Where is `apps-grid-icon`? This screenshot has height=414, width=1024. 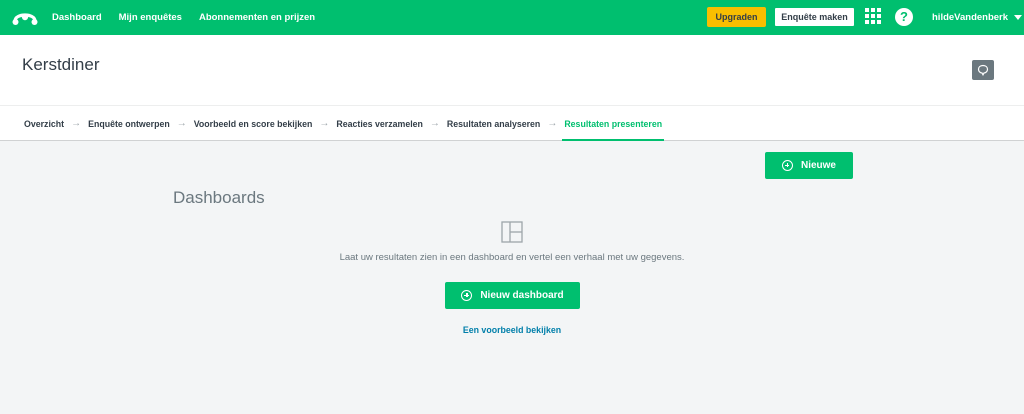 apps-grid-icon is located at coordinates (874, 17).